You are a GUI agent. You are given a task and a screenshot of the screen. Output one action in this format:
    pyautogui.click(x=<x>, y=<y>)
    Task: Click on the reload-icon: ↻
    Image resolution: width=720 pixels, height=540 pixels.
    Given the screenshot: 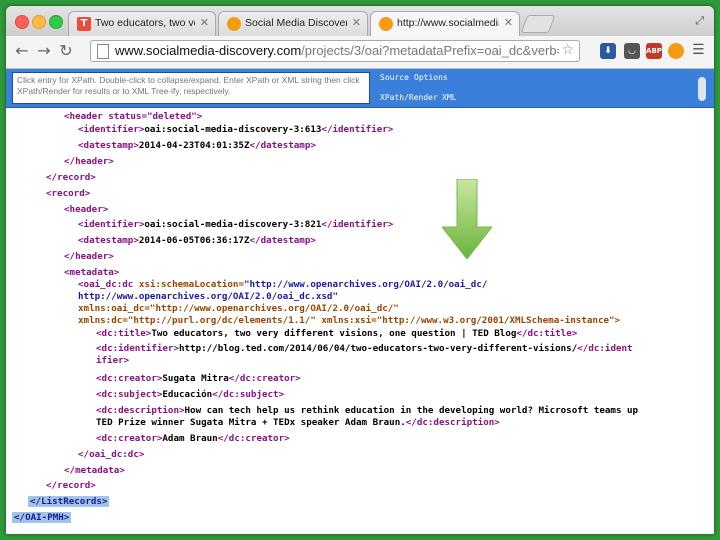 What is the action you would take?
    pyautogui.click(x=66, y=51)
    